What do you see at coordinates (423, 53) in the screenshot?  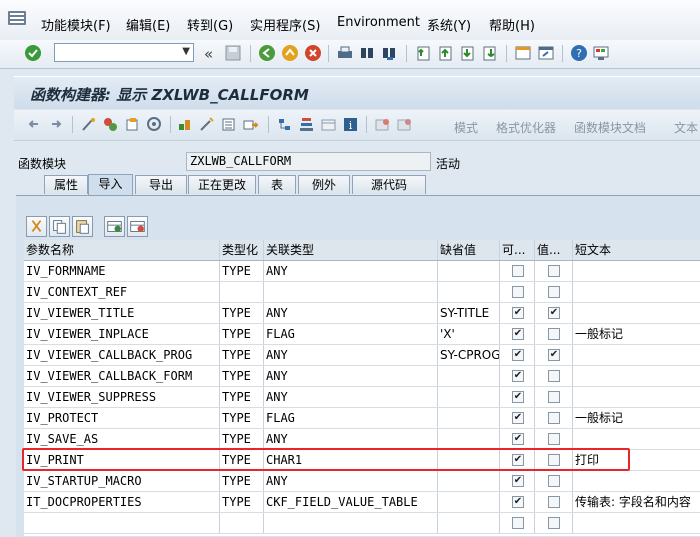 I see `first-page-icon` at bounding box center [423, 53].